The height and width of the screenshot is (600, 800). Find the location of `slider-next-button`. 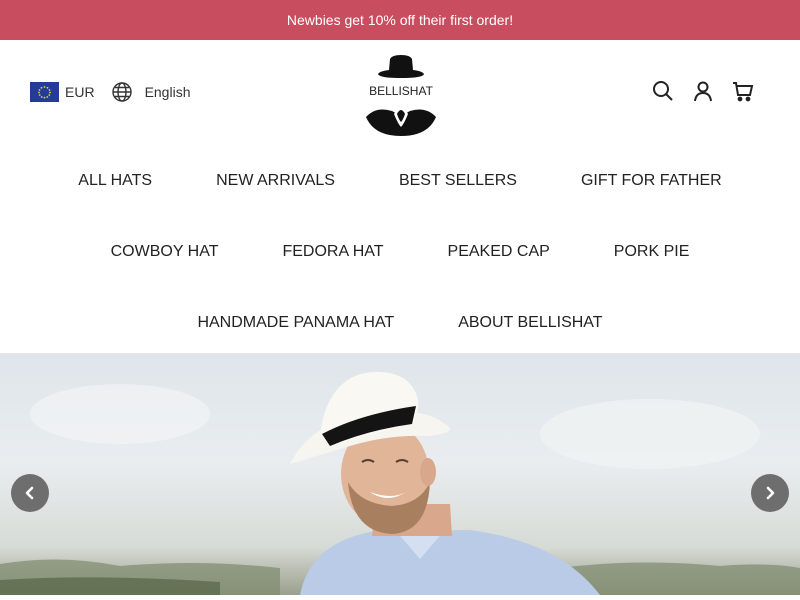

slider-next-button is located at coordinates (770, 493).